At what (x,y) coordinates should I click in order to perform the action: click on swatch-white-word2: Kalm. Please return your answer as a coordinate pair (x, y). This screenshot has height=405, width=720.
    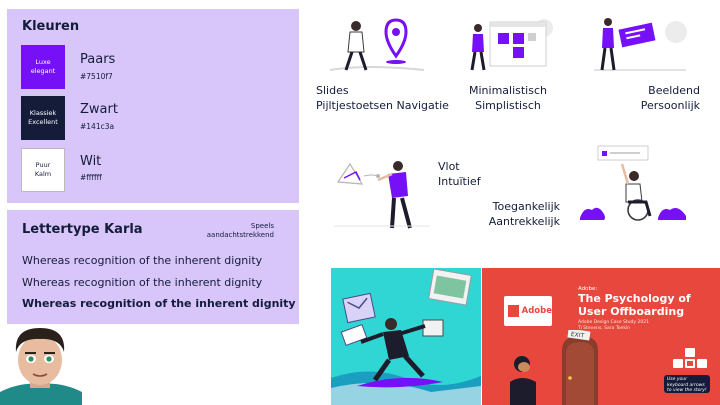
    Looking at the image, I should click on (43, 174).